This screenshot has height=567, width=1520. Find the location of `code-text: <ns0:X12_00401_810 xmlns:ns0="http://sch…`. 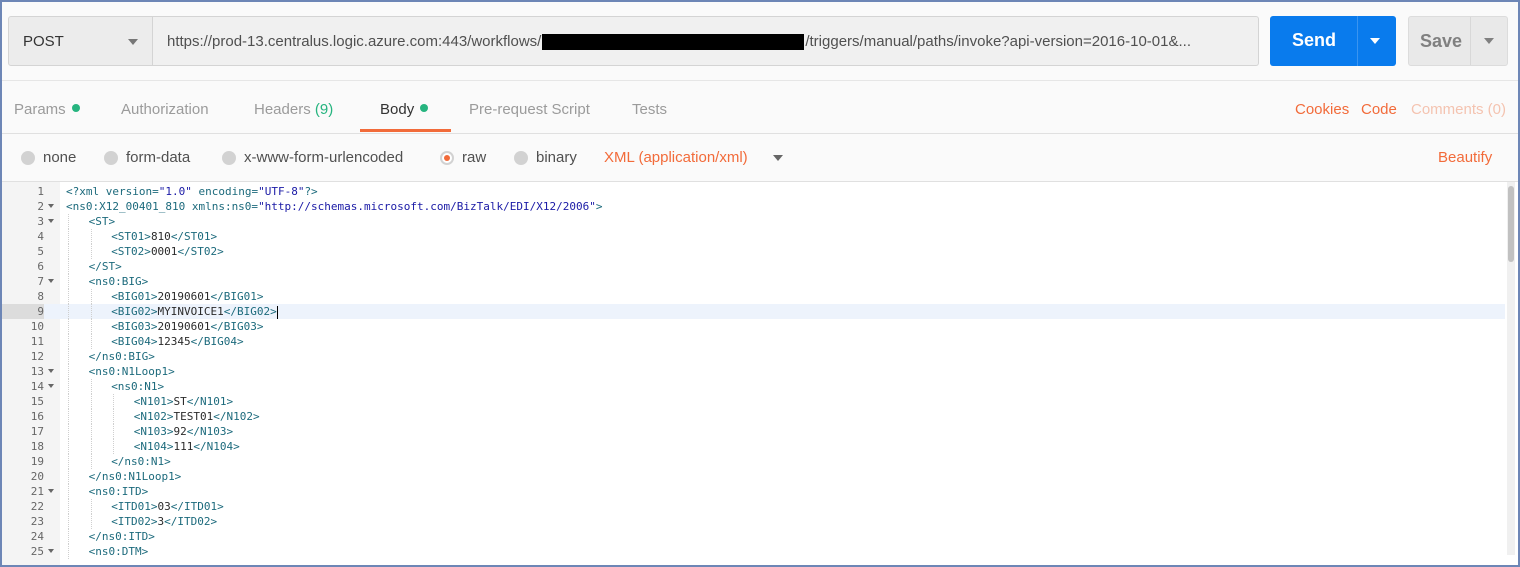

code-text: <ns0:X12_00401_810 xmlns:ns0="http://sch… is located at coordinates (334, 206).